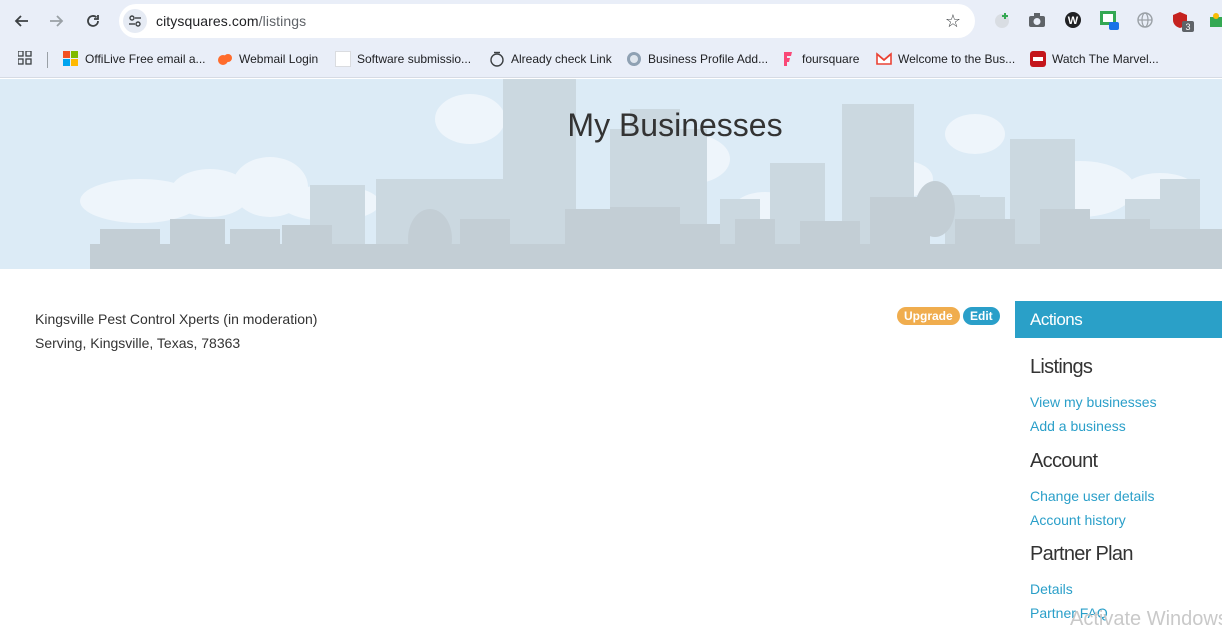 This screenshot has width=1222, height=631. I want to click on change-user-details-link: Change user details, so click(1126, 496).